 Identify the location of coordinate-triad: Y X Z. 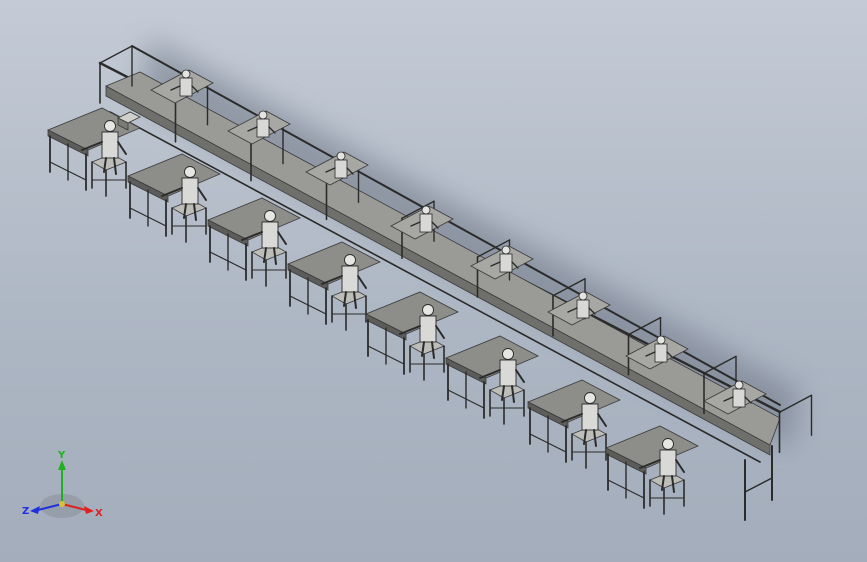
(62, 484).